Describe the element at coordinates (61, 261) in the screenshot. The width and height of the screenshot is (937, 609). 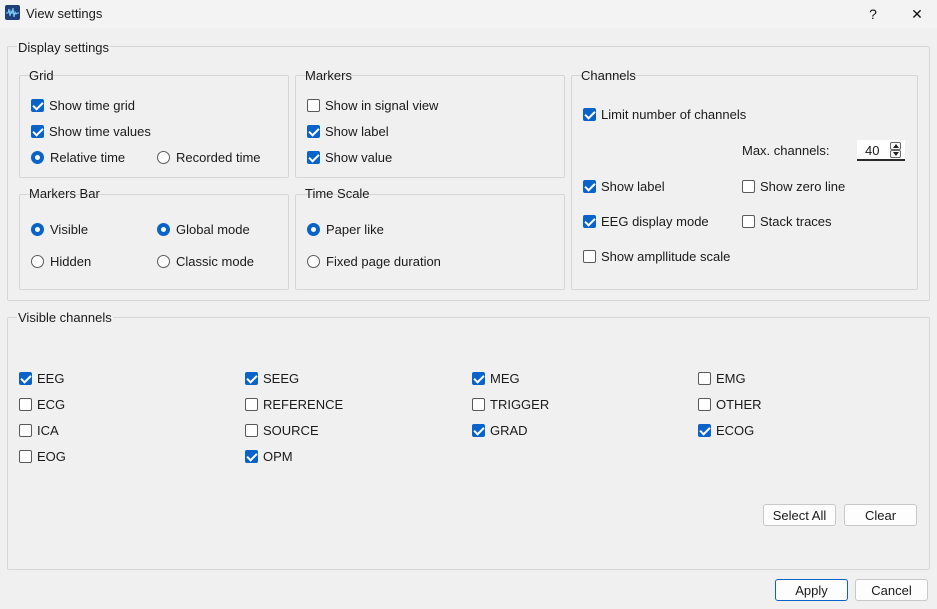
I see `markers-bar-hidden-radio: Hidden` at that location.